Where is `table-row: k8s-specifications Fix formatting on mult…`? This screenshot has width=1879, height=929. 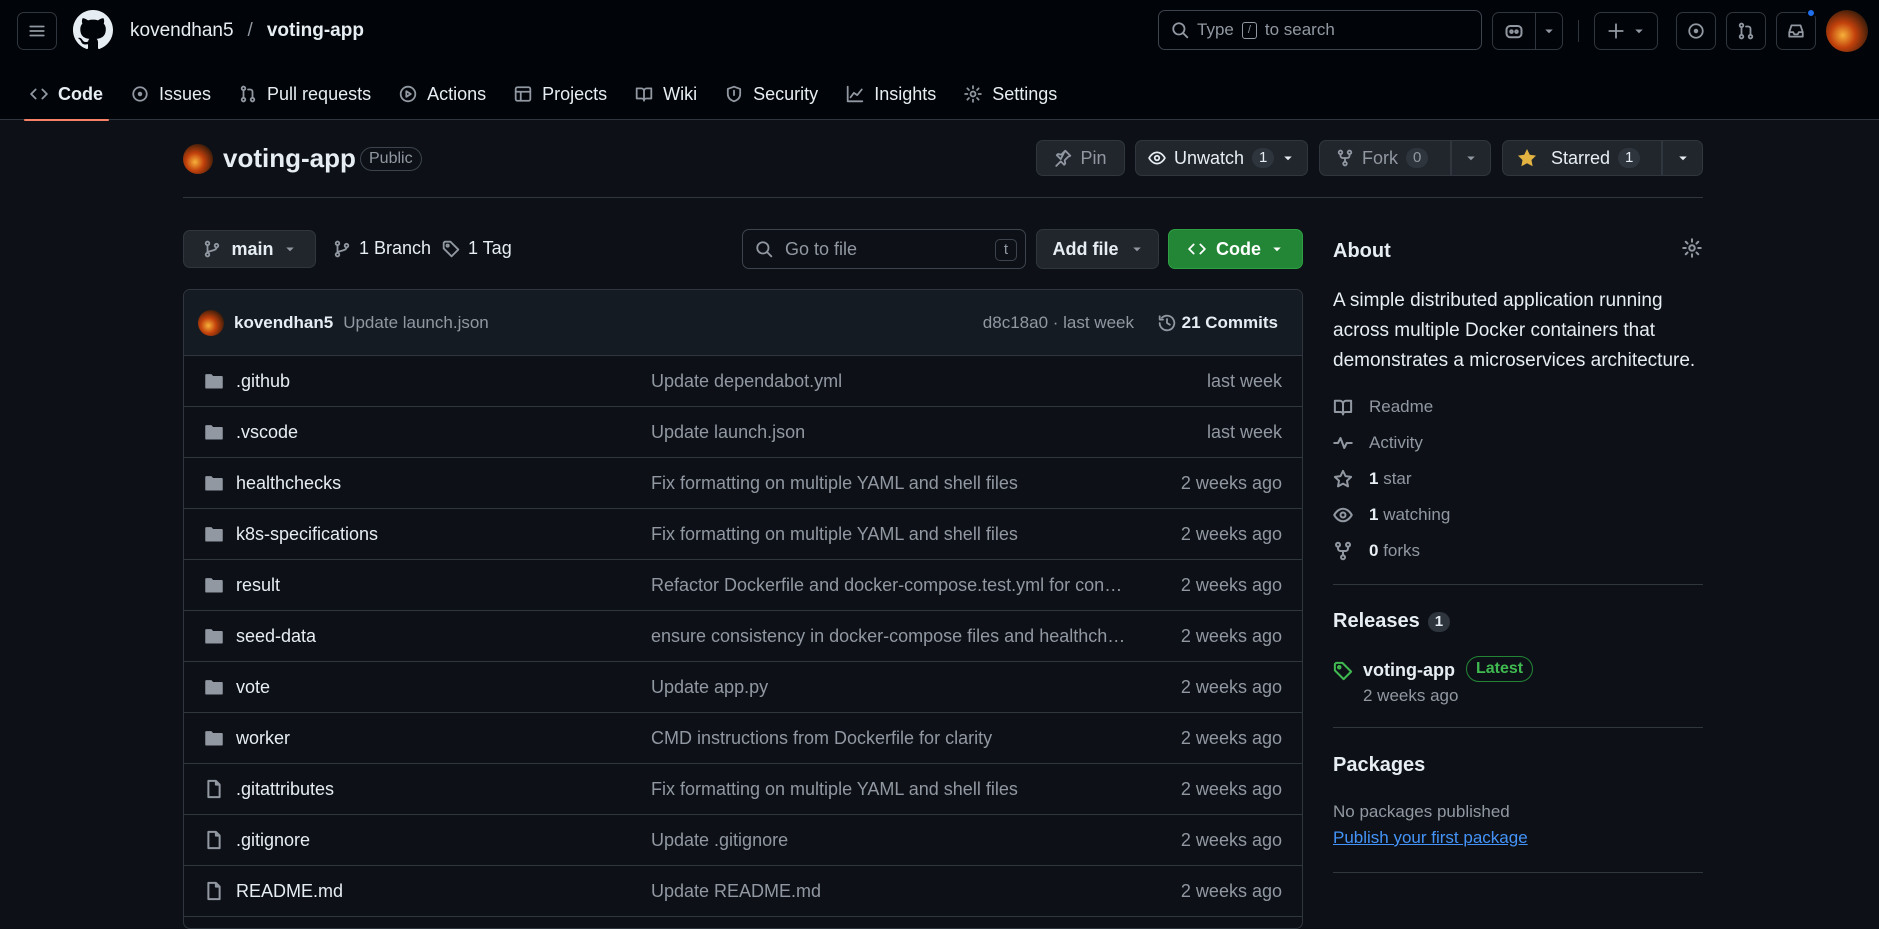
table-row: k8s-specifications Fix formatting on mult… is located at coordinates (743, 534).